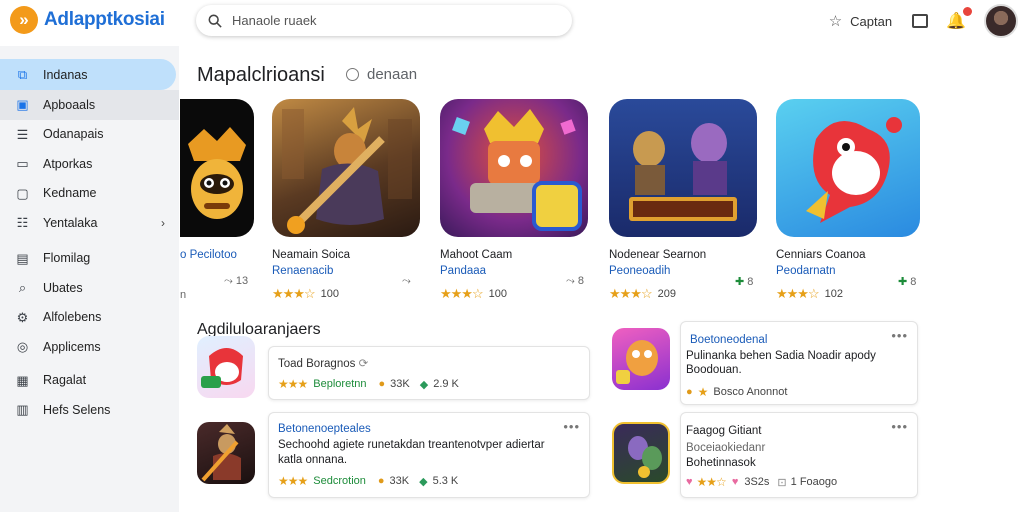 The image size is (1024, 512). Describe the element at coordinates (77, 409) in the screenshot. I see `sidebar-item-label: Hefs Selens` at that location.